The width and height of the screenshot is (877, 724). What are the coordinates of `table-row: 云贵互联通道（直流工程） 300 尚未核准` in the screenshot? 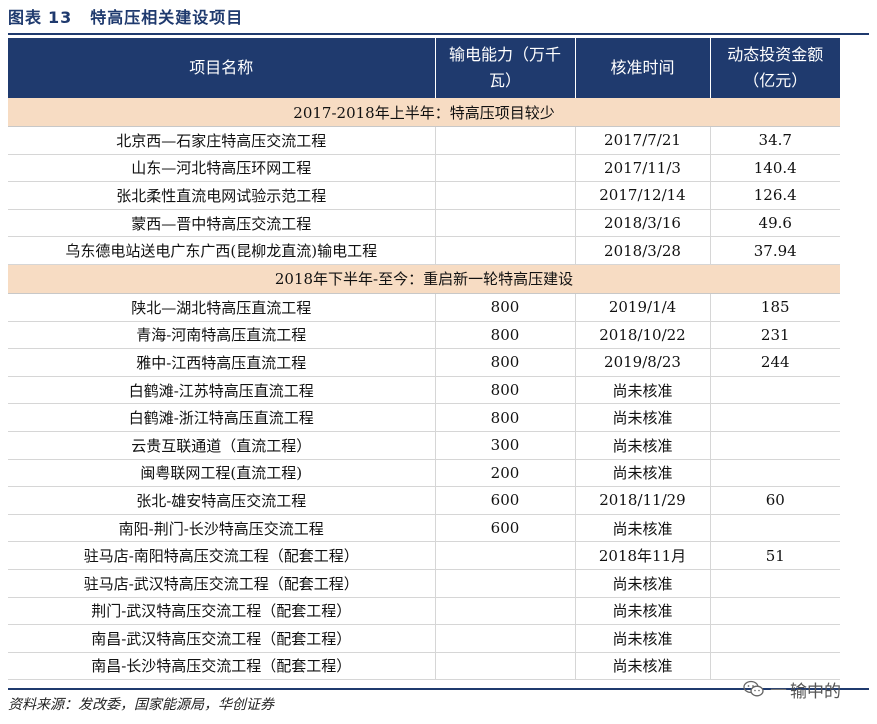 It's located at (424, 445).